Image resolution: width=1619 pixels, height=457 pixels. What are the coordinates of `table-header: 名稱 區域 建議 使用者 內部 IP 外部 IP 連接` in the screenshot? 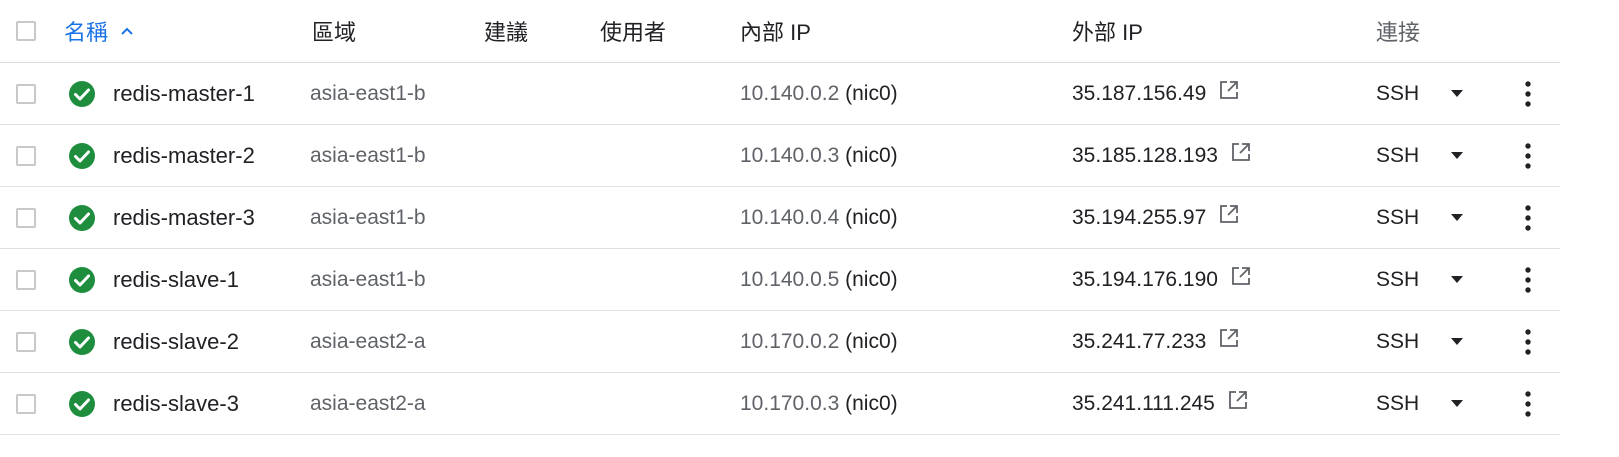 It's located at (780, 31).